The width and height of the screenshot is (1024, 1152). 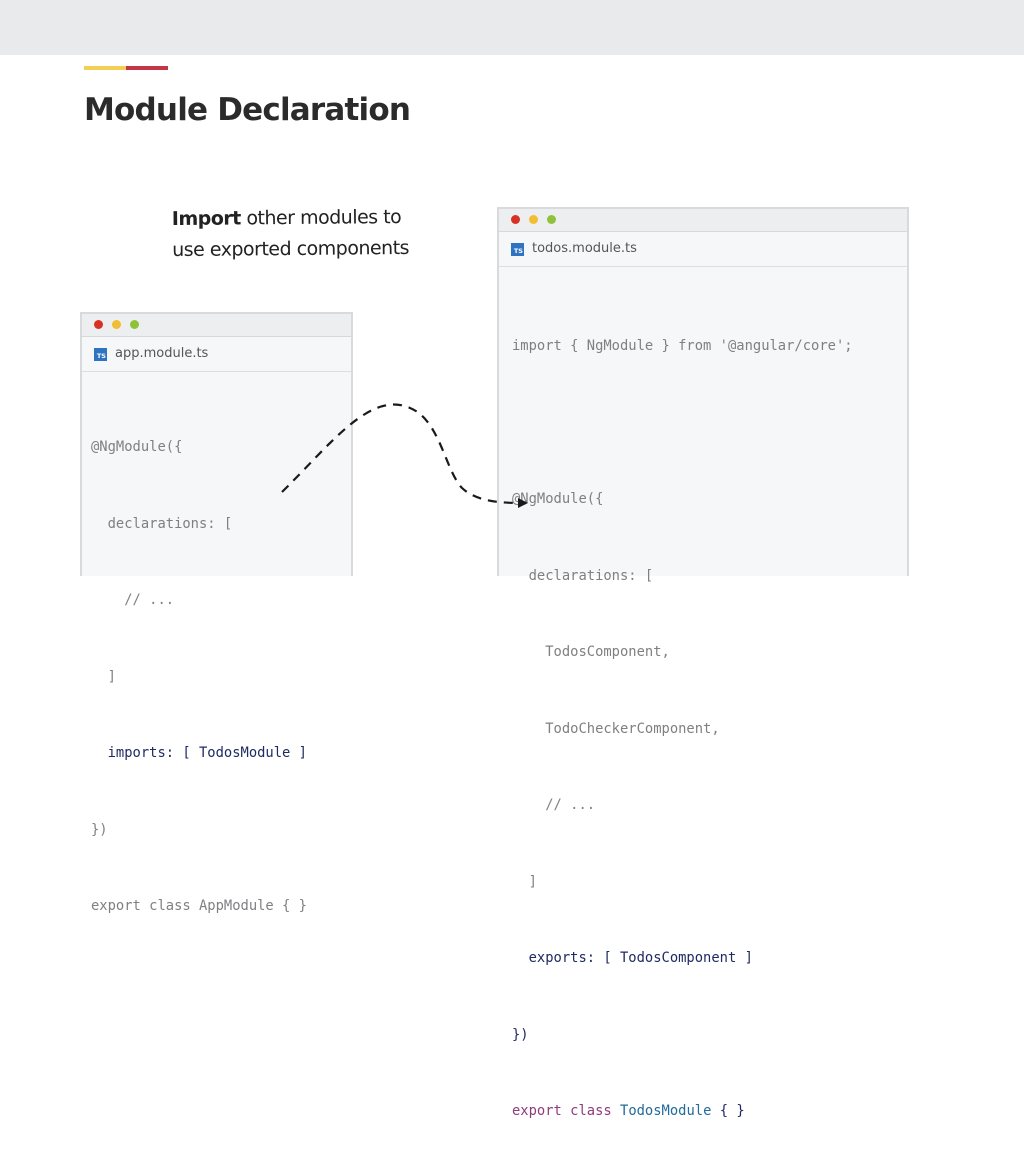 I want to click on code-line-export-class: export class TodosModule { }, so click(x=709, y=1112).